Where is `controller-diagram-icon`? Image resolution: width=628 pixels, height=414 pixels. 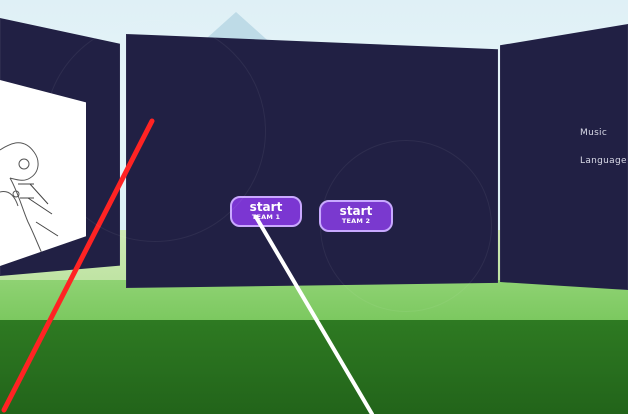
controller-diagram-icon is located at coordinates (29, 200).